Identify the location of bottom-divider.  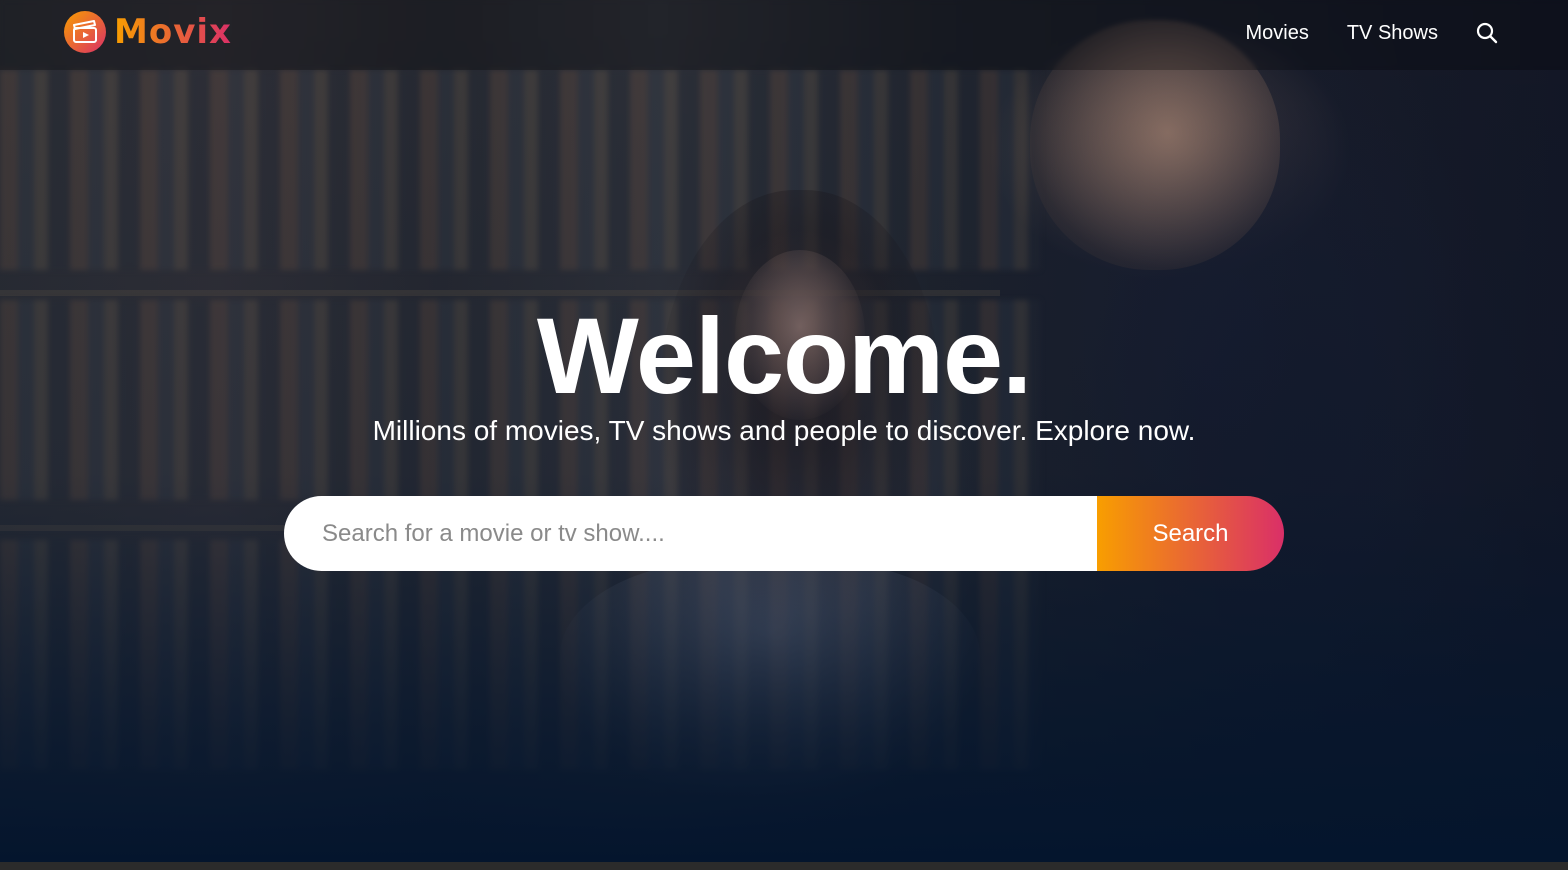
(784, 866).